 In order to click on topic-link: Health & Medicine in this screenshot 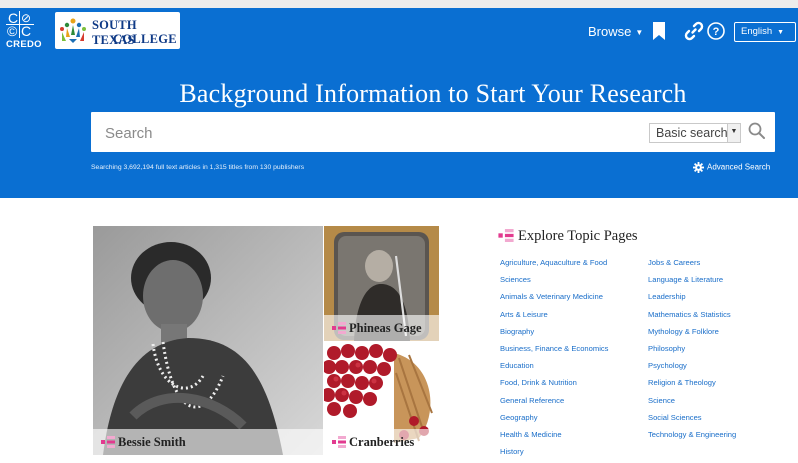, I will do `click(554, 437)`.